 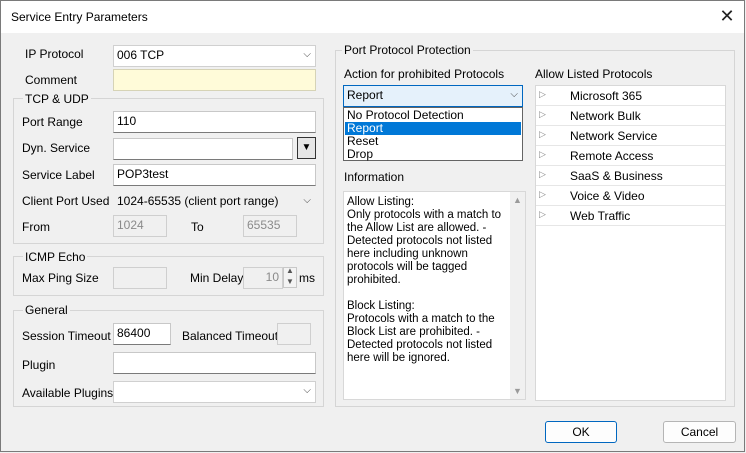 What do you see at coordinates (214, 122) in the screenshot?
I see `port-range-field: 110` at bounding box center [214, 122].